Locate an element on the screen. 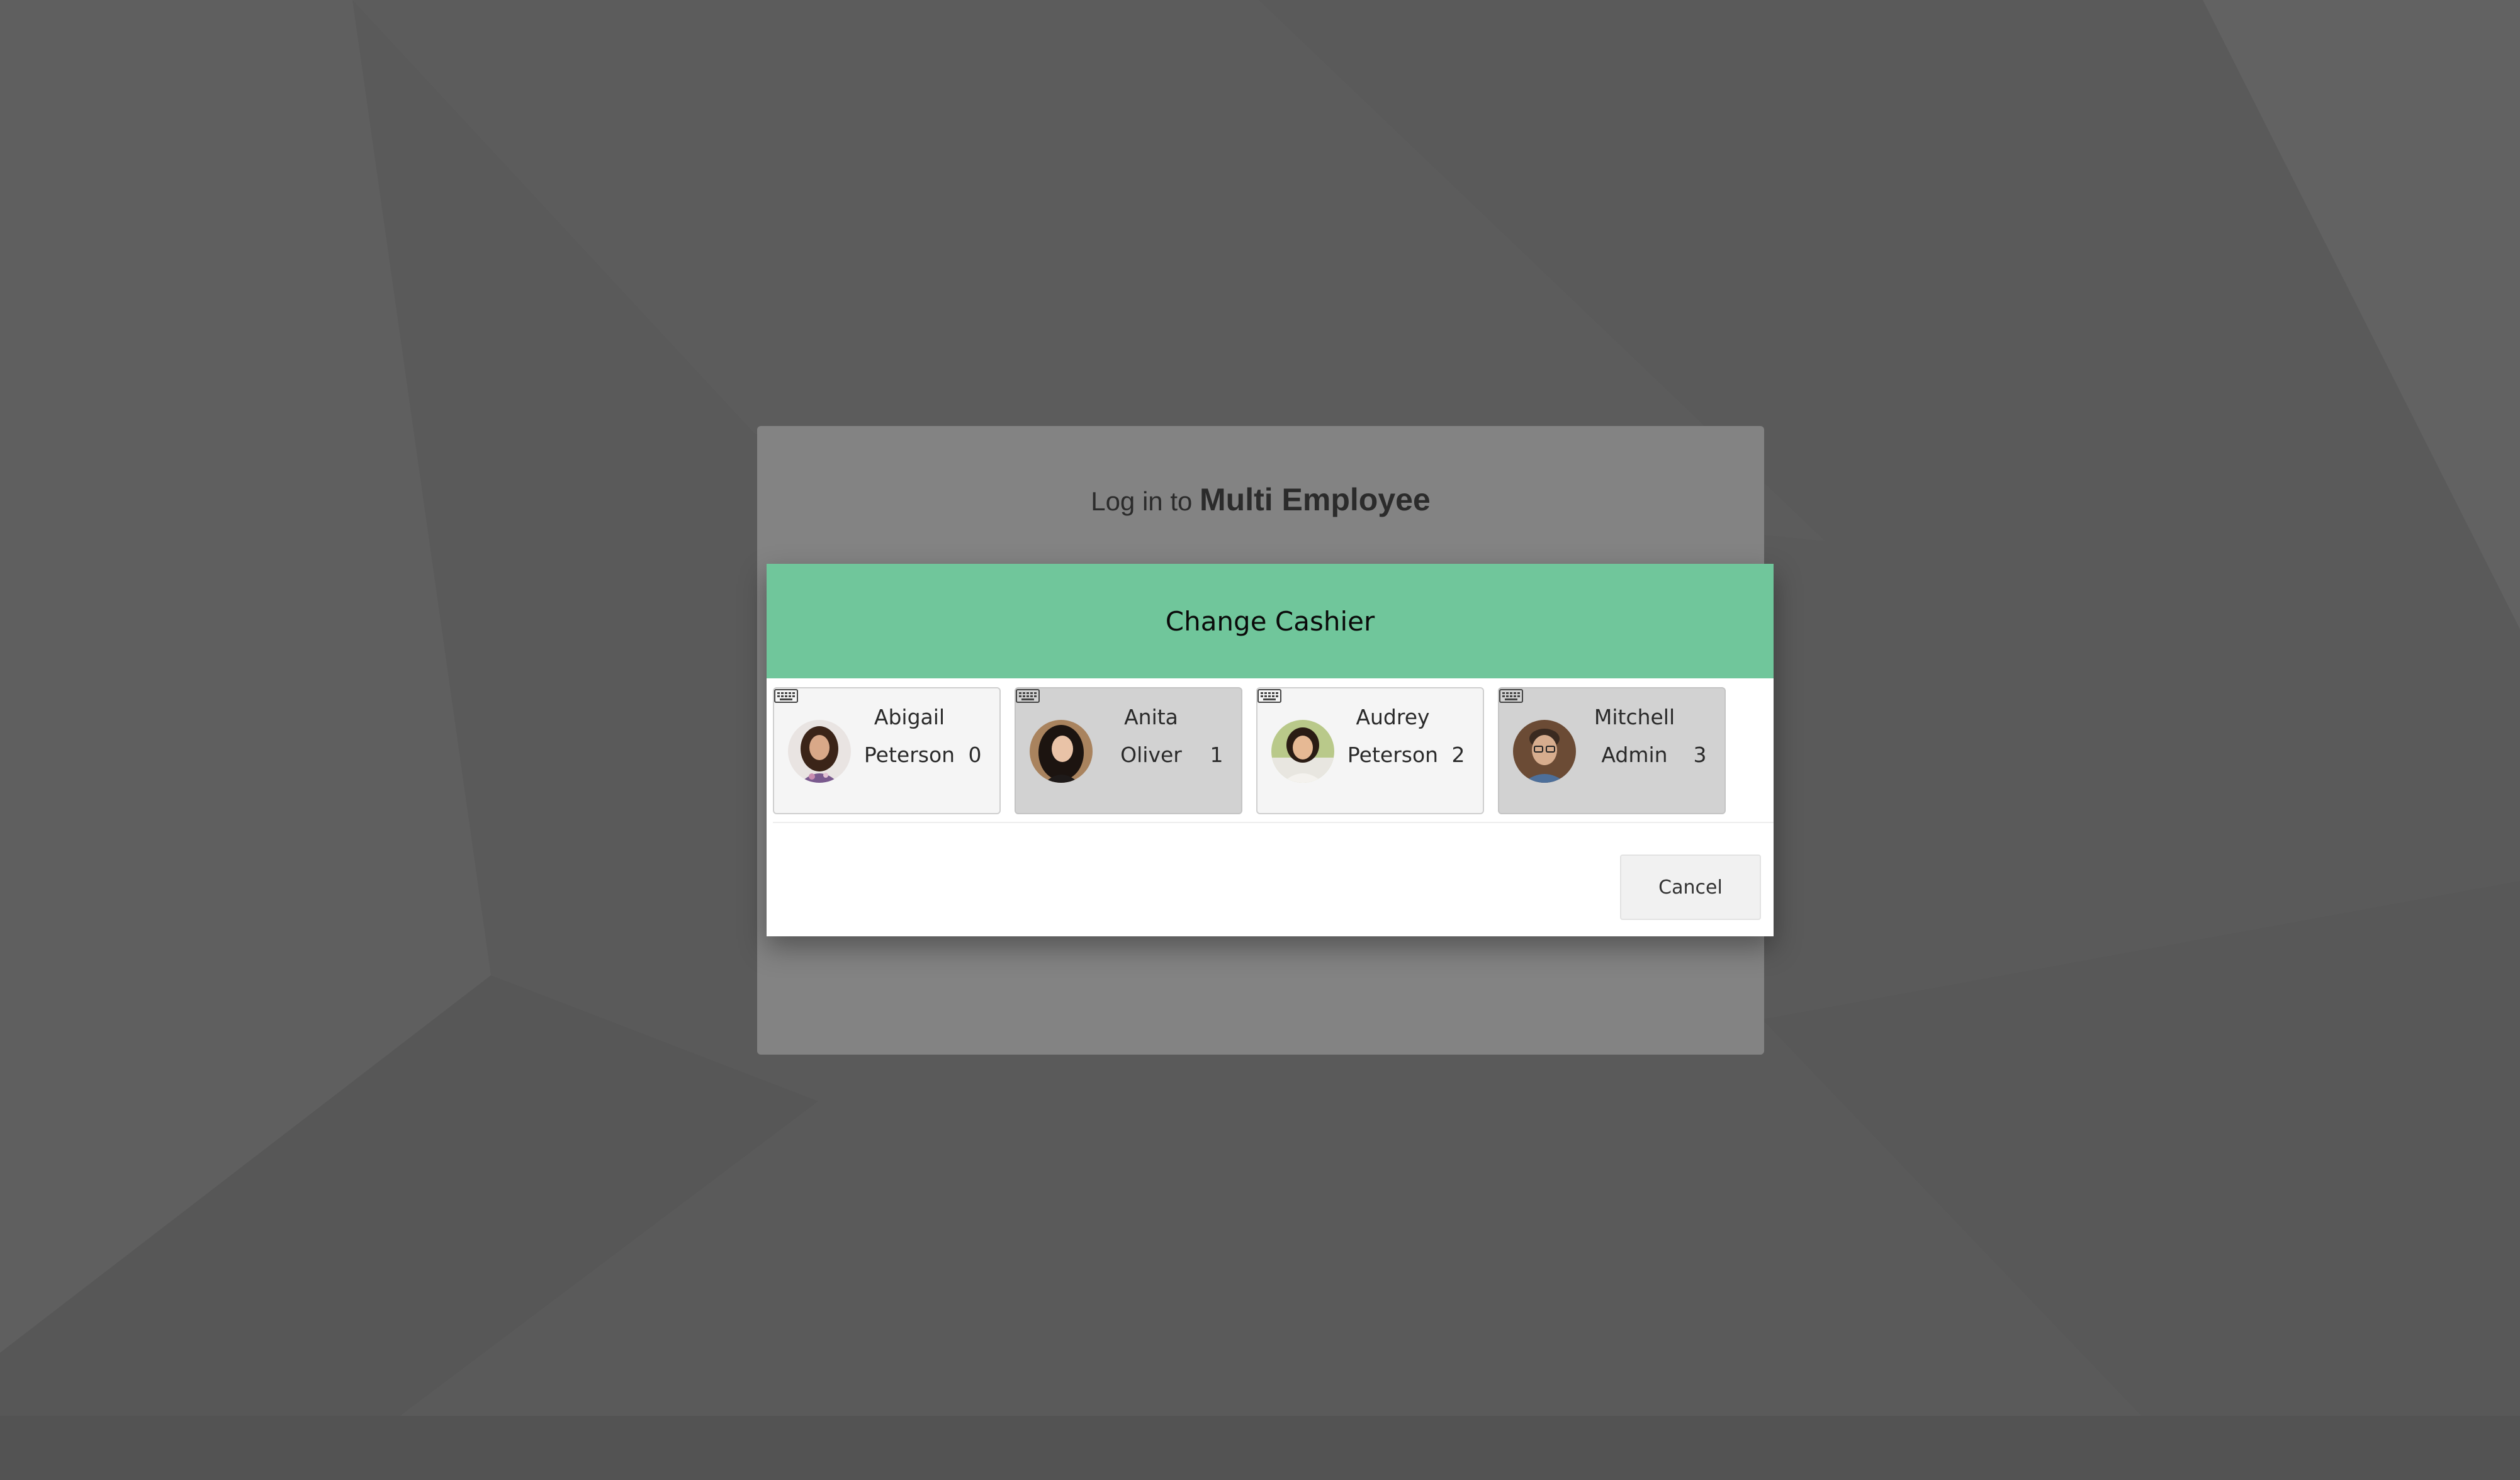 This screenshot has height=1480, width=2520. dialog-header: Change Cashier is located at coordinates (1270, 621).